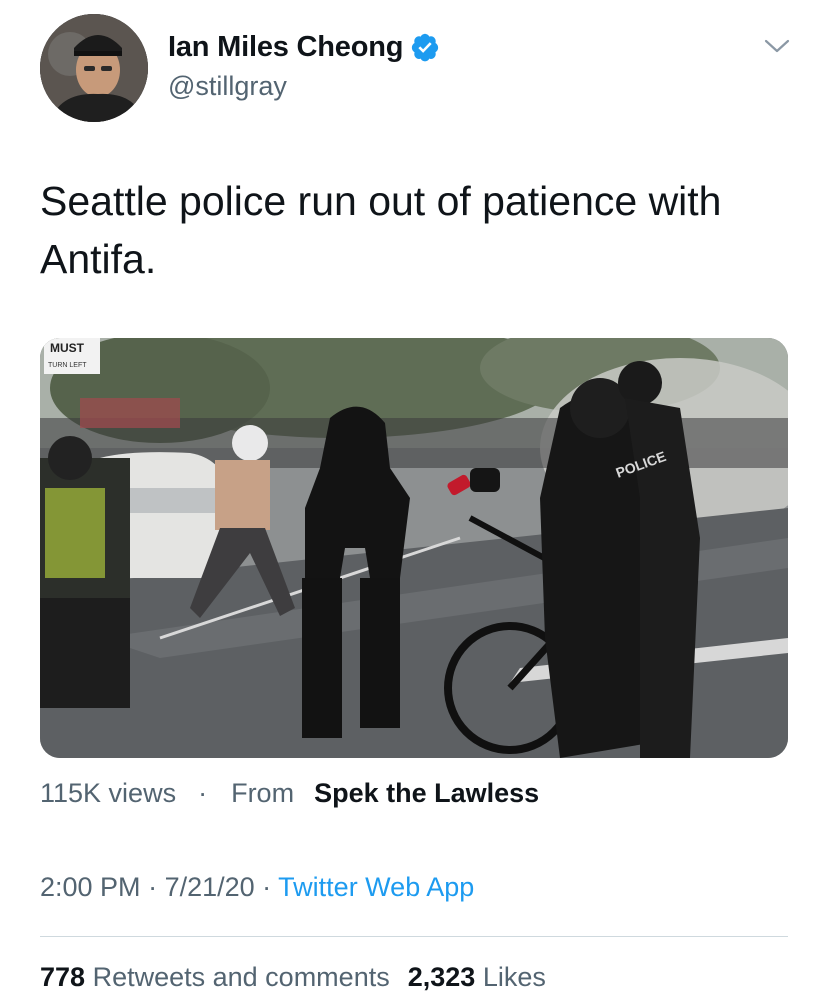 The width and height of the screenshot is (827, 1006). I want to click on video-meta-row: 115K views · From Spek the Lawless, so click(289, 793).